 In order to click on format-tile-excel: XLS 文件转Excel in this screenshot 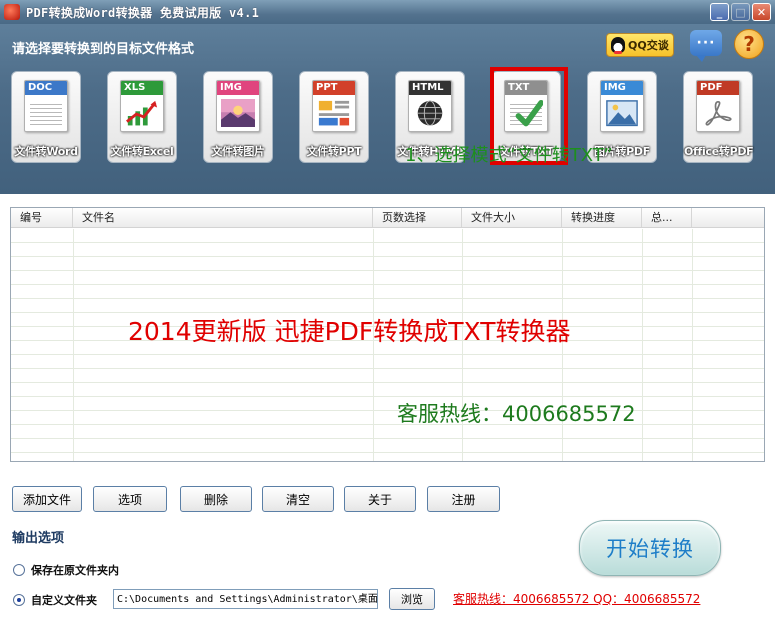, I will do `click(142, 117)`.